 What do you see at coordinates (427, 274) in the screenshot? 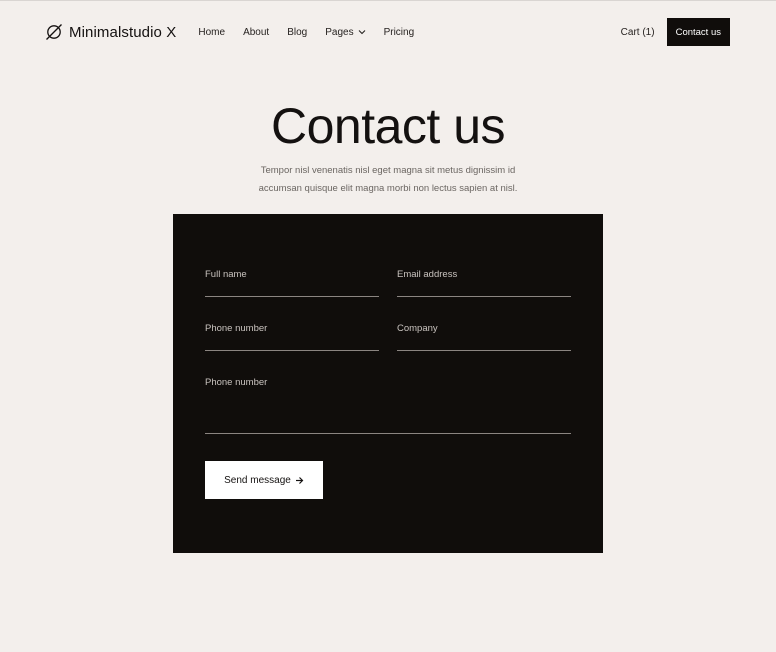
I see `email-label: Email address` at bounding box center [427, 274].